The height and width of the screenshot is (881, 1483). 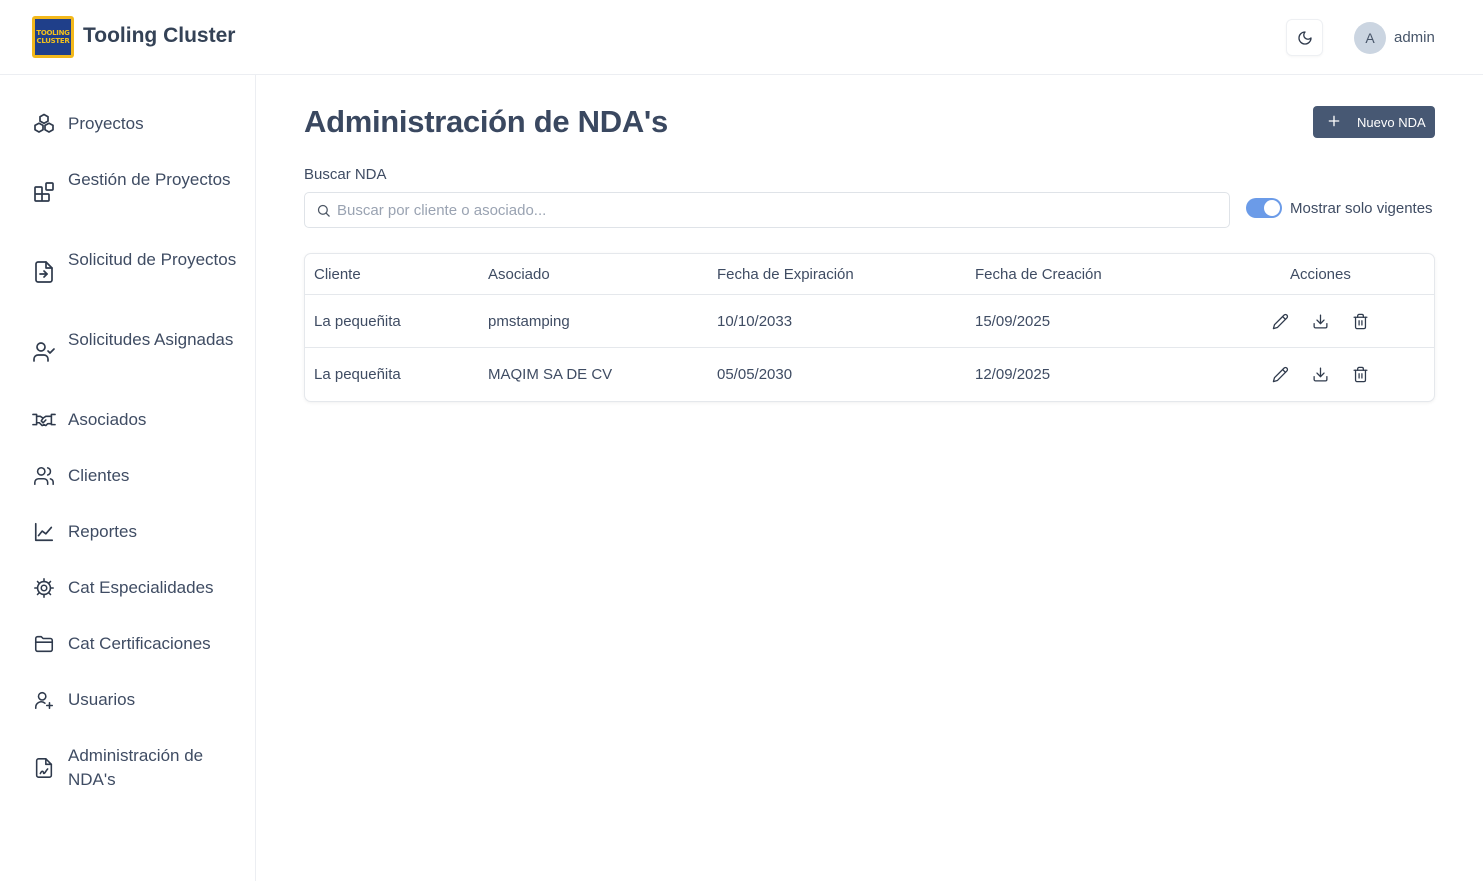 What do you see at coordinates (777, 210) in the screenshot?
I see `search-input` at bounding box center [777, 210].